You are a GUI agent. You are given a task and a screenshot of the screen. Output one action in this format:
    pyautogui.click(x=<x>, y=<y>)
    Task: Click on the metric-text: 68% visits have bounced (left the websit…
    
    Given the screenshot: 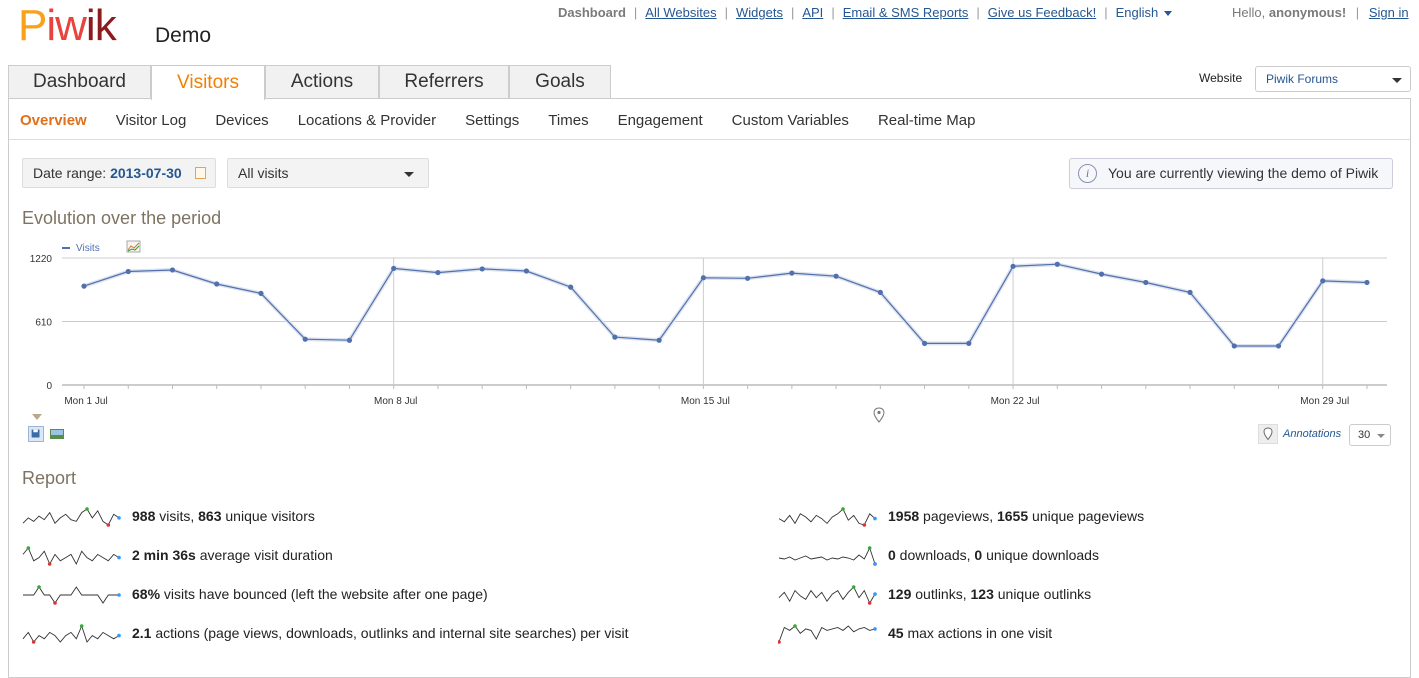 What is the action you would take?
    pyautogui.click(x=310, y=594)
    